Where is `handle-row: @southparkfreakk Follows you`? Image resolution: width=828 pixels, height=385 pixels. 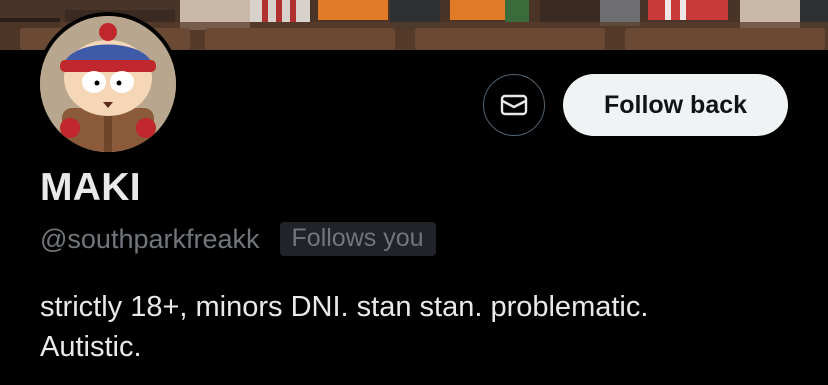 handle-row: @southparkfreakk Follows you is located at coordinates (238, 239).